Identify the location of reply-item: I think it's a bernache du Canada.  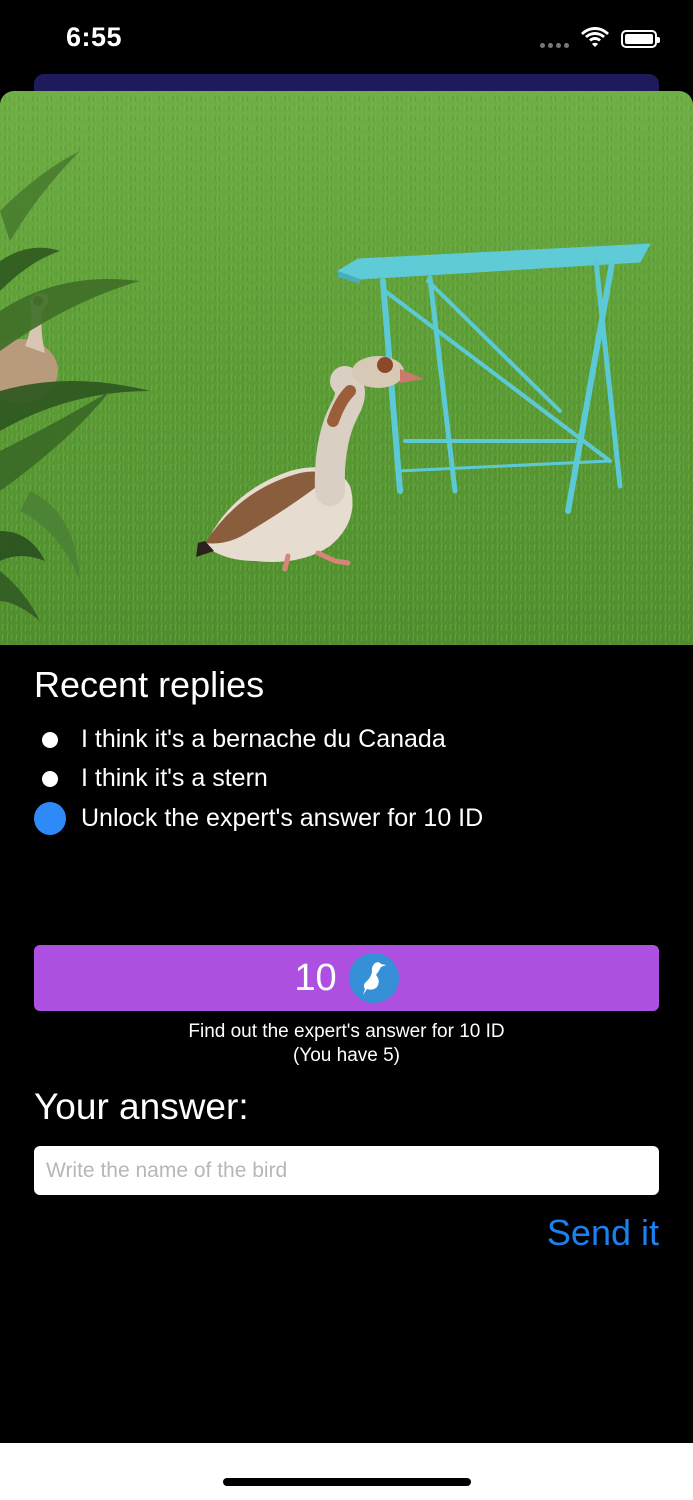
(349, 739).